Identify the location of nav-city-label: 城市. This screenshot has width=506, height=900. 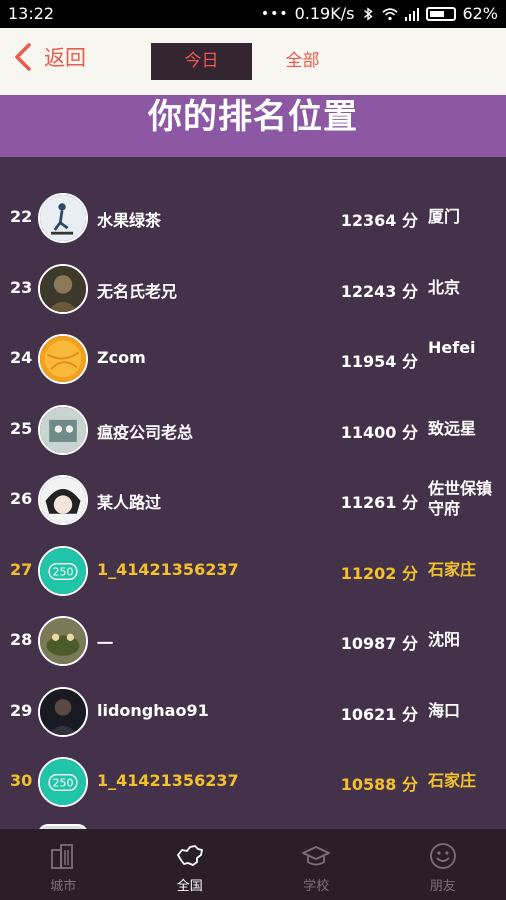
(63, 886).